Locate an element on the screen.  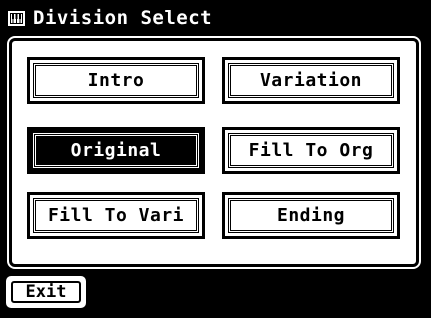
keyboard-icon is located at coordinates (16, 18).